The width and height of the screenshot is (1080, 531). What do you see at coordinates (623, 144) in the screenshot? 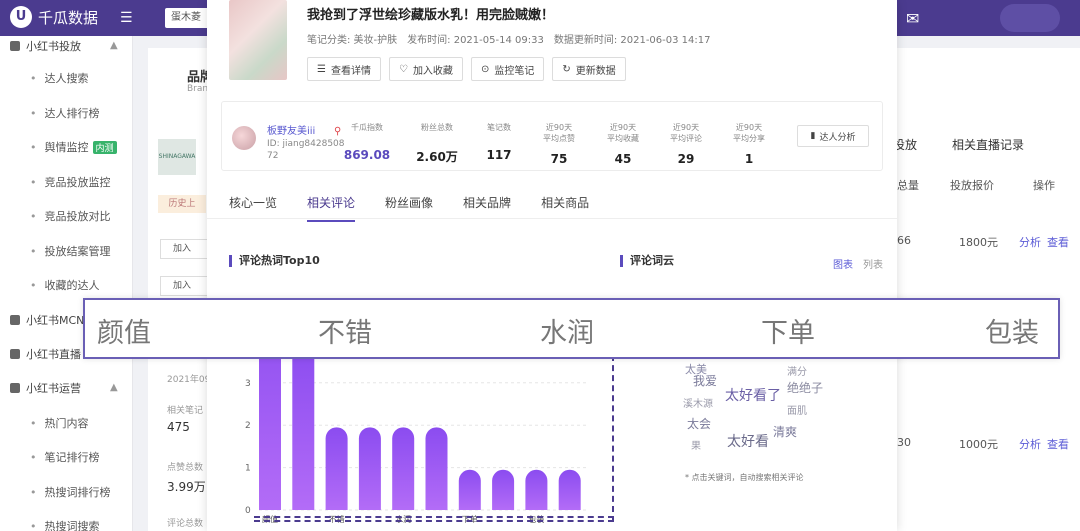
I see `kol-stat: 近90天 平均收藏 45` at bounding box center [623, 144].